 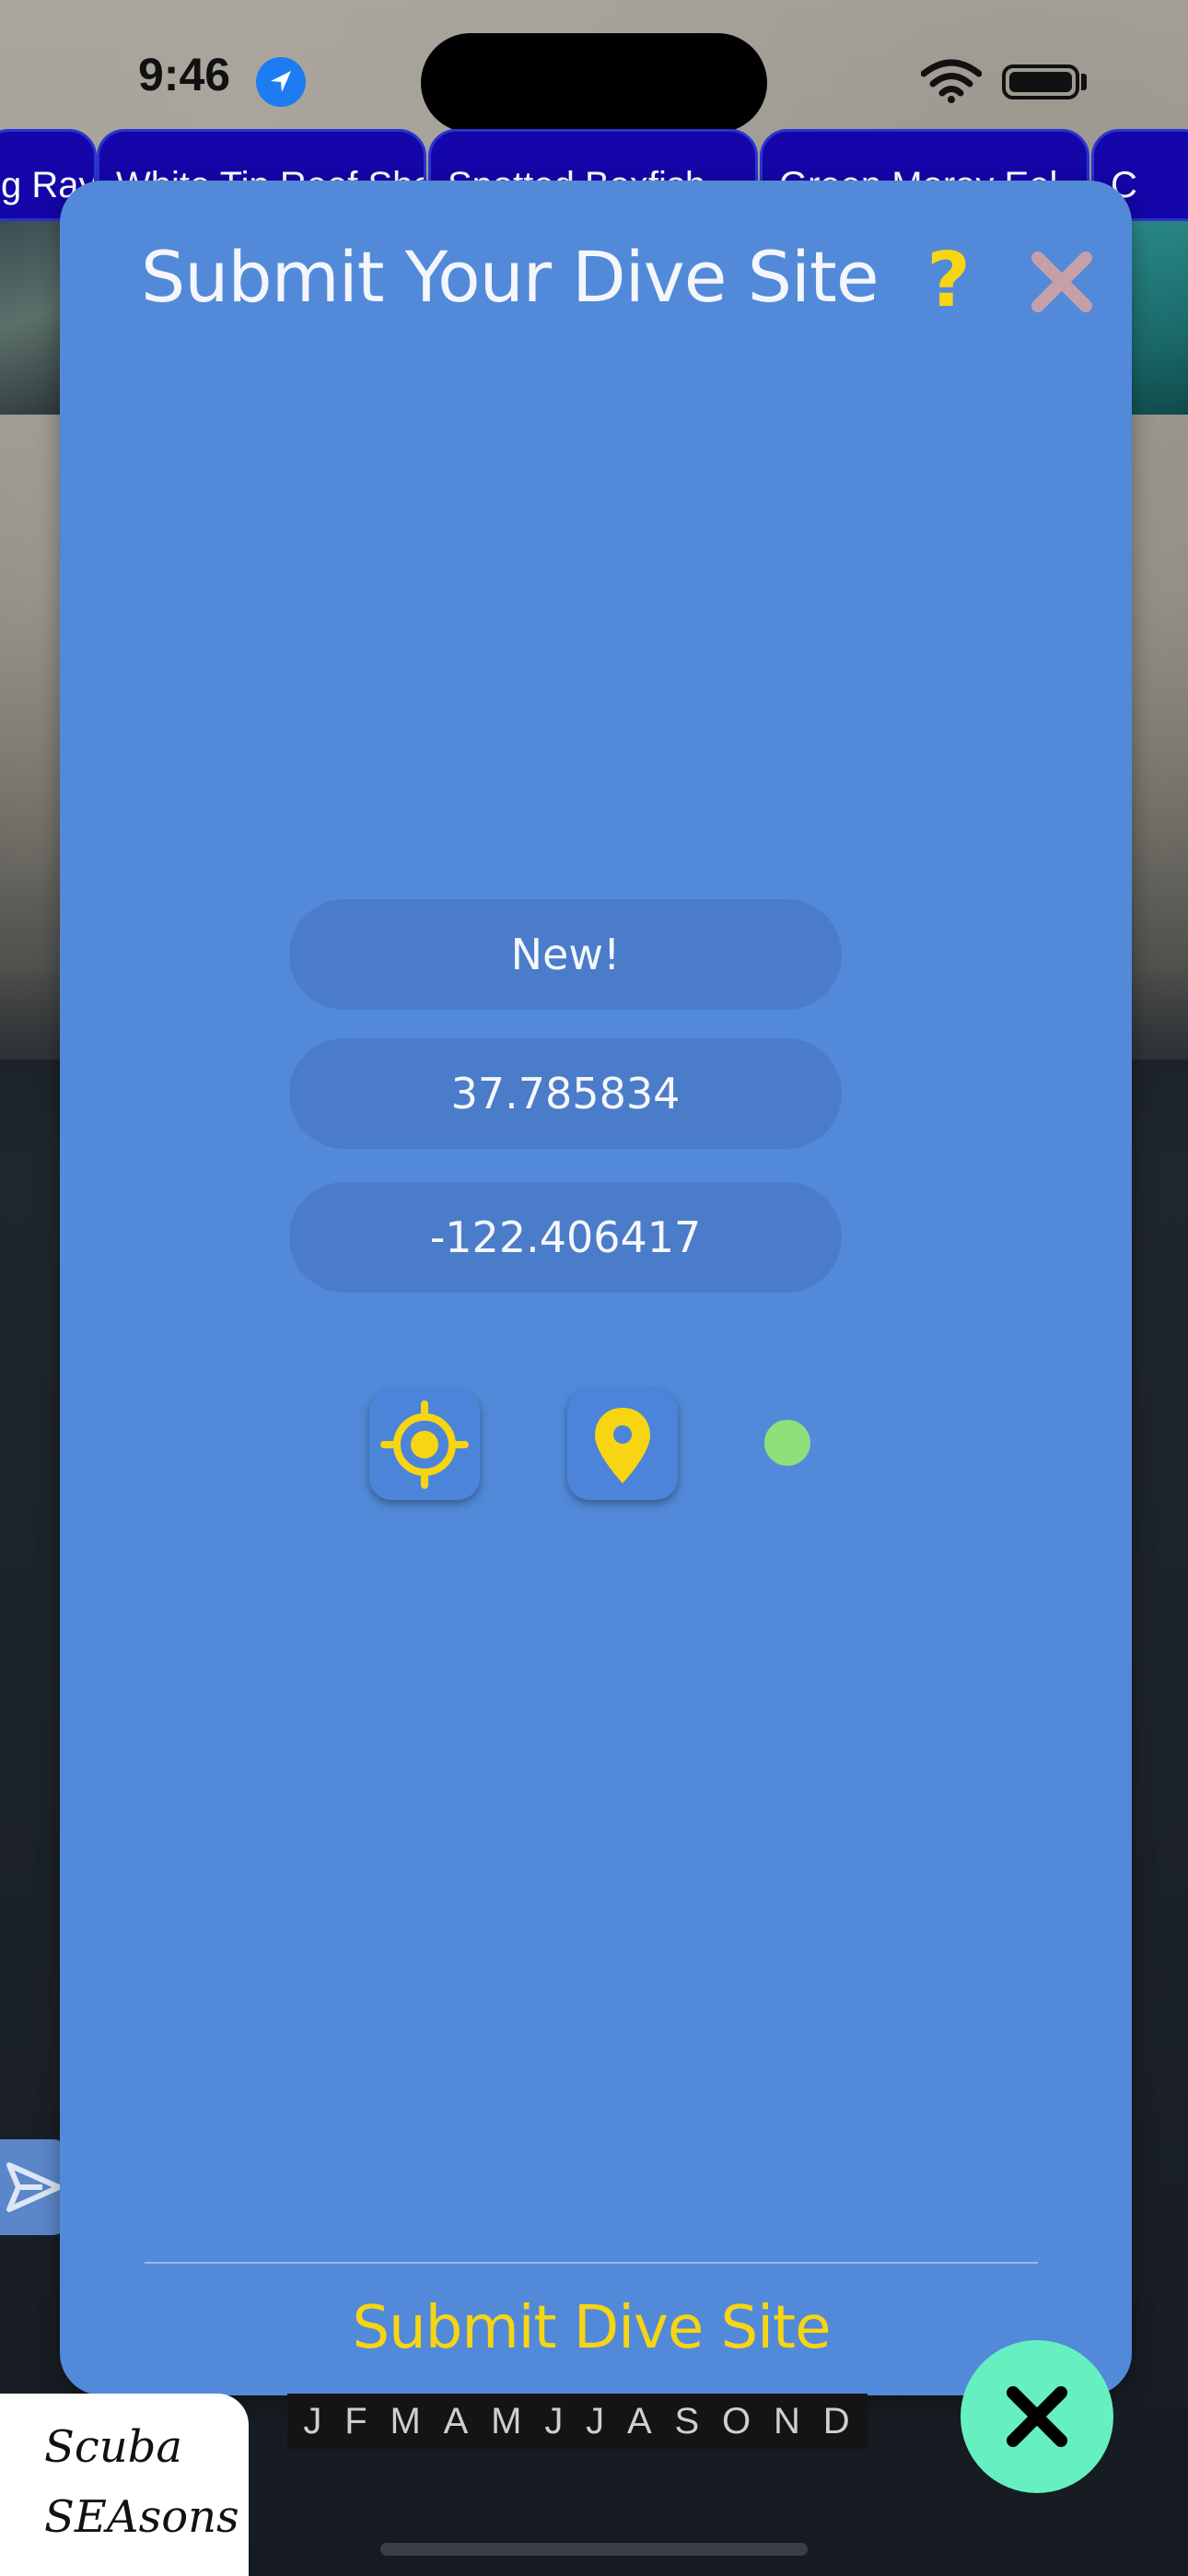 I want to click on home-indicator, so click(x=594, y=2549).